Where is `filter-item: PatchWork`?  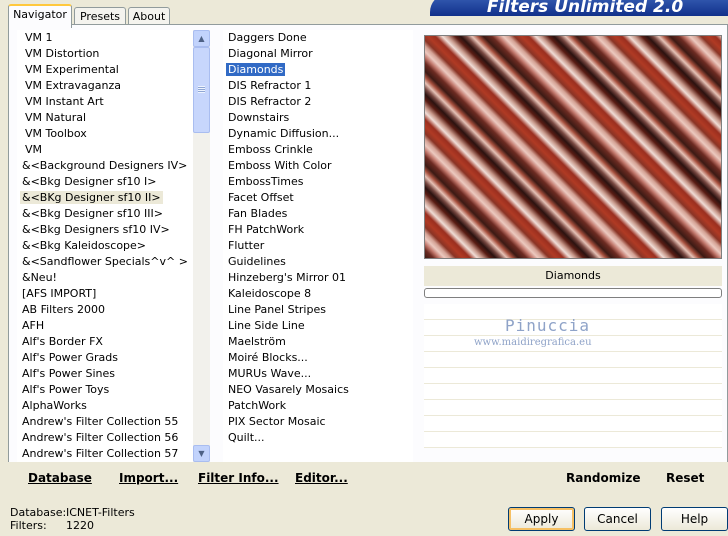 filter-item: PatchWork is located at coordinates (318, 406).